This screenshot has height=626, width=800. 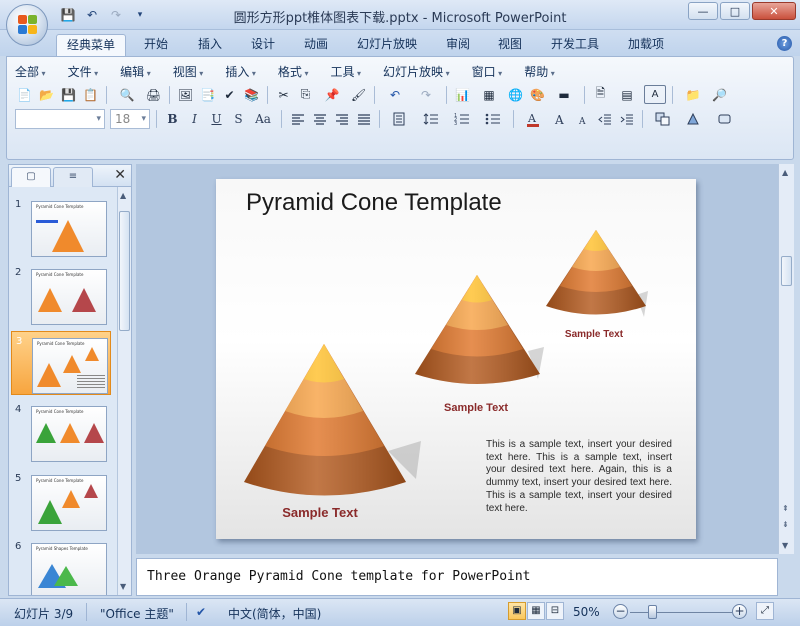 What do you see at coordinates (476, 408) in the screenshot?
I see `medium-cone-label: Sample Text` at bounding box center [476, 408].